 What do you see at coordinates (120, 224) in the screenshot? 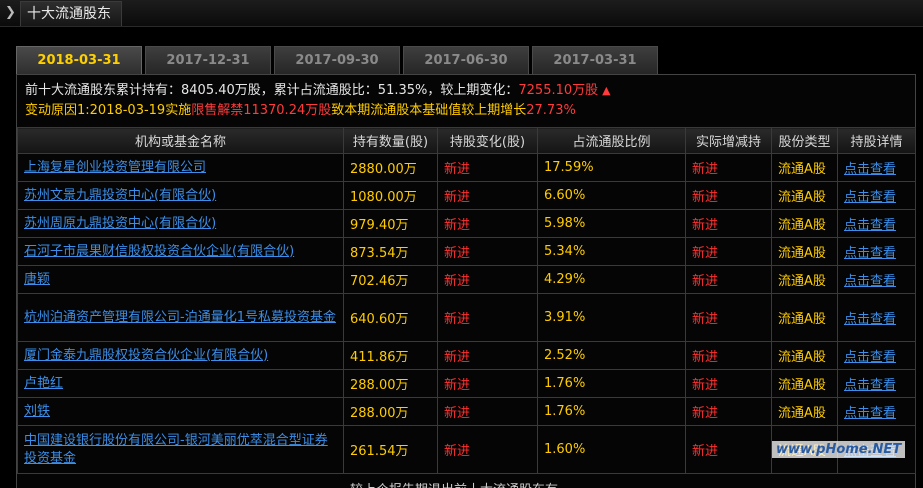
I see `holder-name-link: 苏州周原九鼎投资中心(有限合伙)` at bounding box center [120, 224].